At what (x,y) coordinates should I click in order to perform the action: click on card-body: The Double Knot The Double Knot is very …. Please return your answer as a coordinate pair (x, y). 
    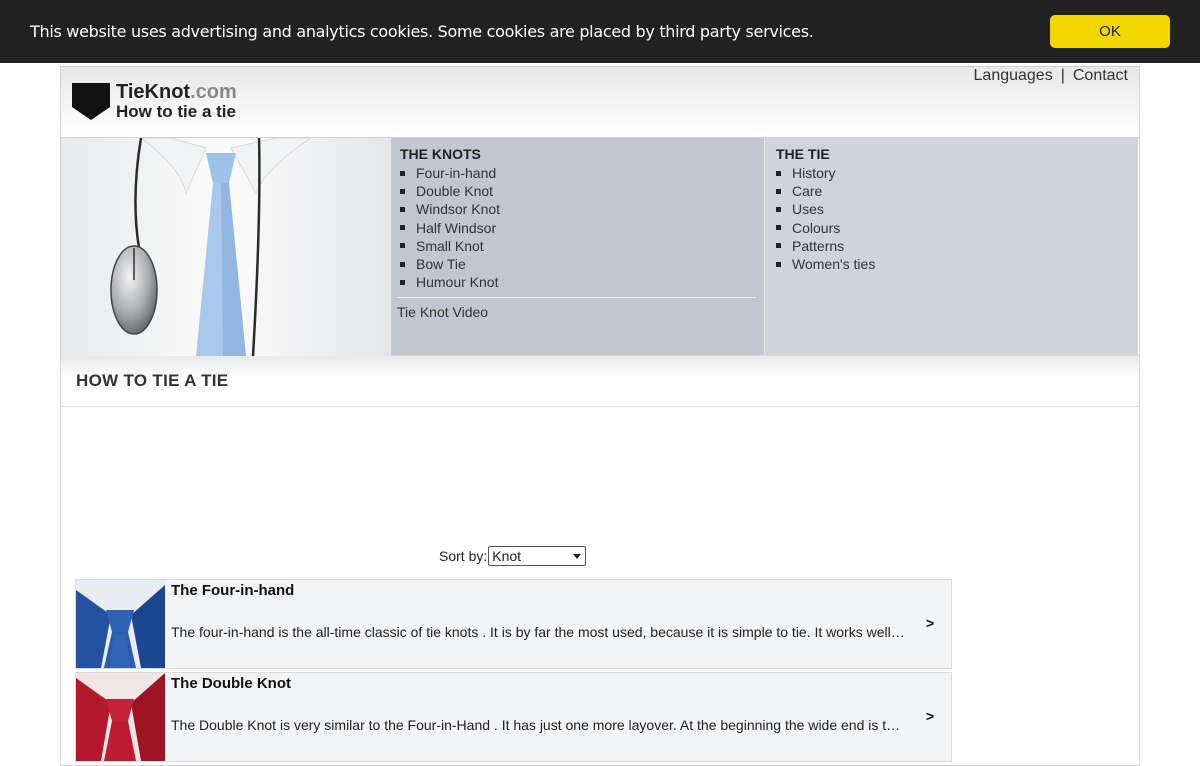
    Looking at the image, I should click on (558, 717).